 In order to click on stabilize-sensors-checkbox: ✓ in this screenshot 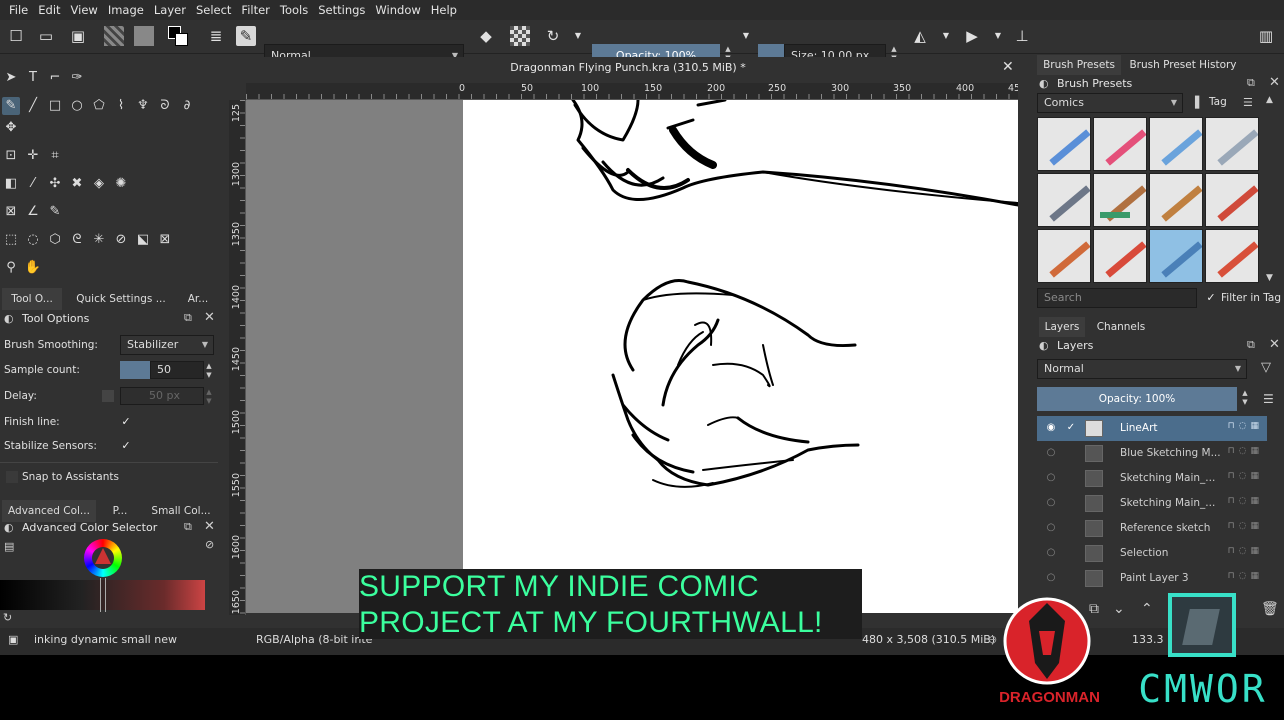, I will do `click(126, 446)`.